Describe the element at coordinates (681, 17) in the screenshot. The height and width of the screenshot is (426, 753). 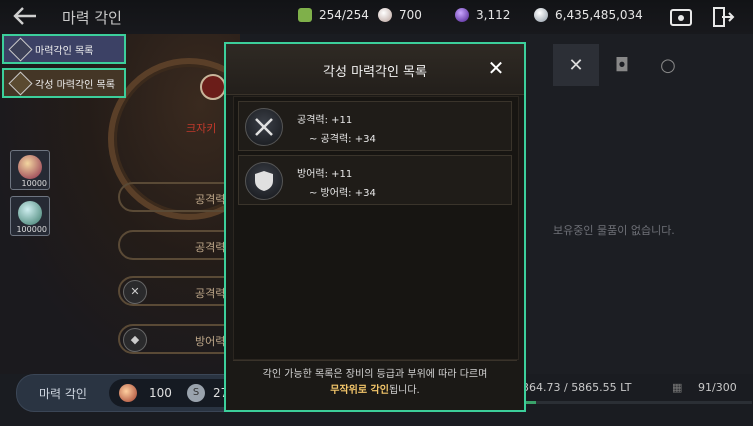
I see `storage-icon` at that location.